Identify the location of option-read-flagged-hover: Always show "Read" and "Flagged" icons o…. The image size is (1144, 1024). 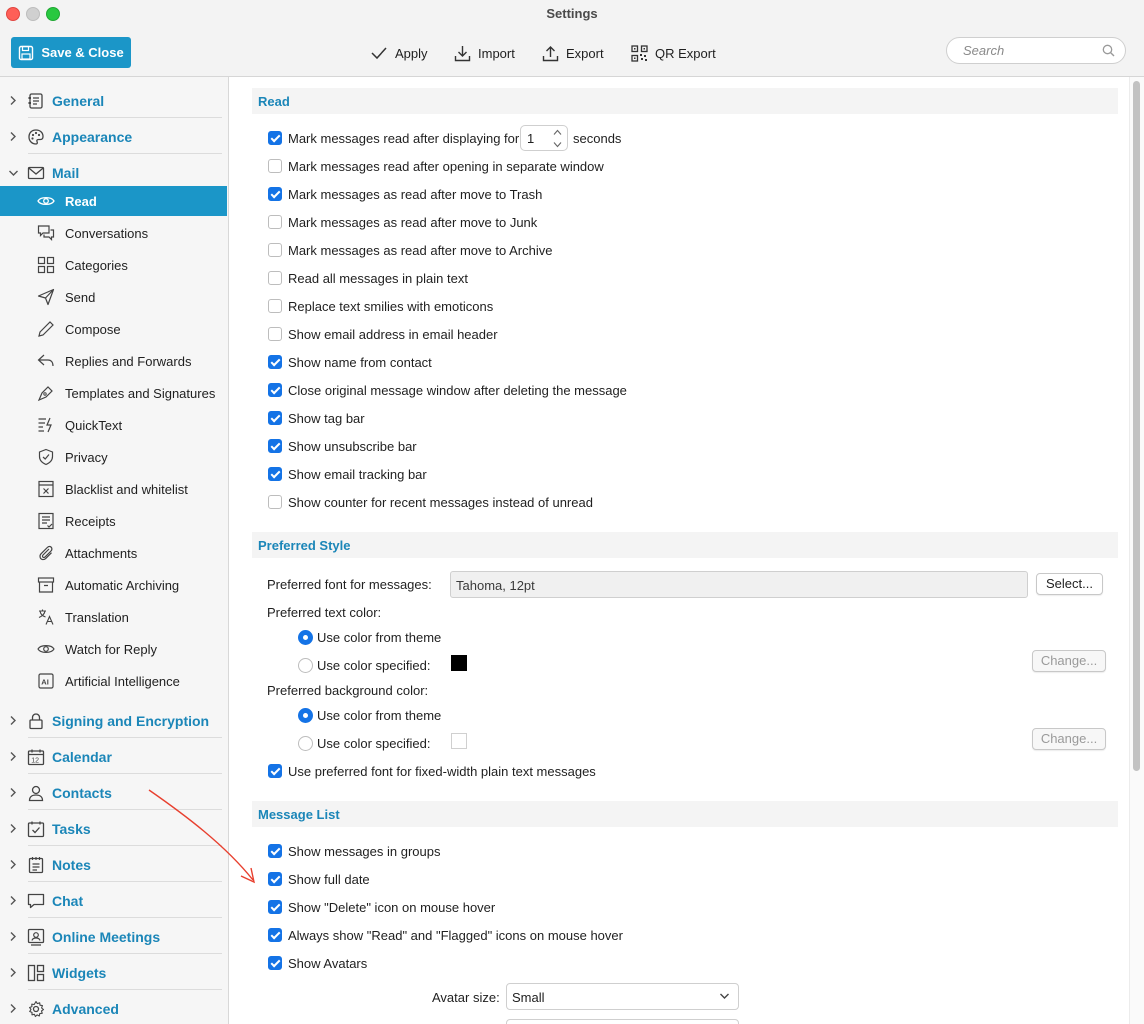
(445, 935).